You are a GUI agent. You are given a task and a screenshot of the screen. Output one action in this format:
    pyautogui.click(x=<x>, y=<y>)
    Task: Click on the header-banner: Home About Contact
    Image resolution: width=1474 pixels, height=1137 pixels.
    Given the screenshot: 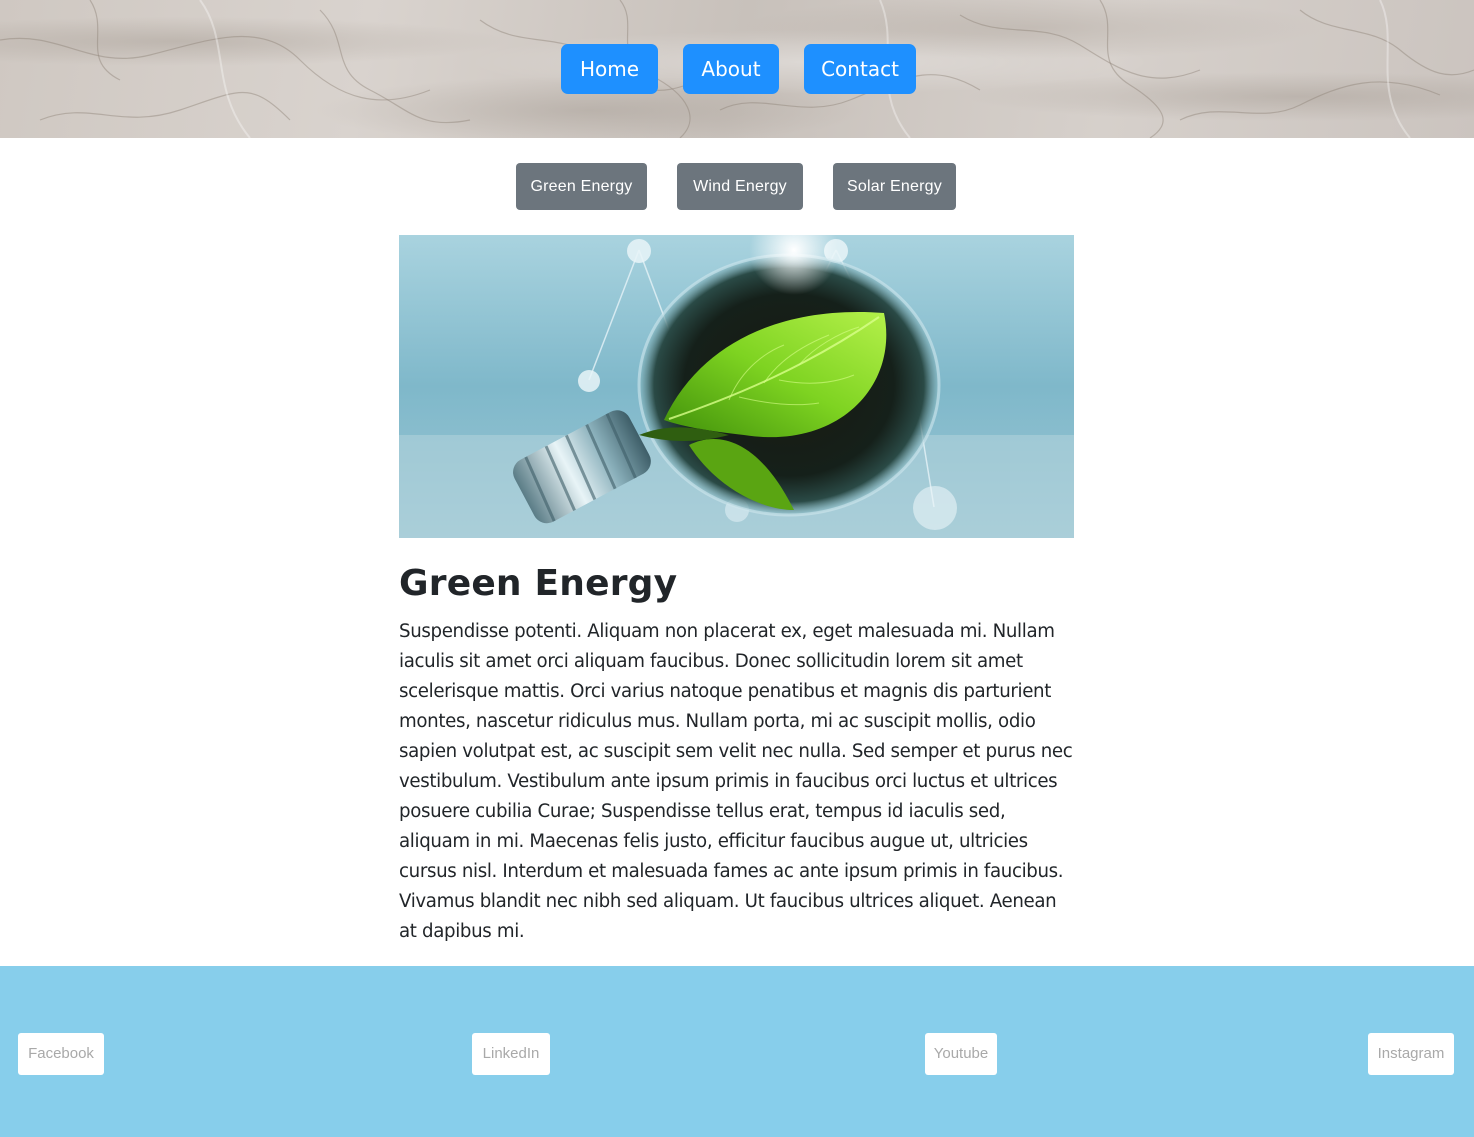 What is the action you would take?
    pyautogui.click(x=737, y=69)
    